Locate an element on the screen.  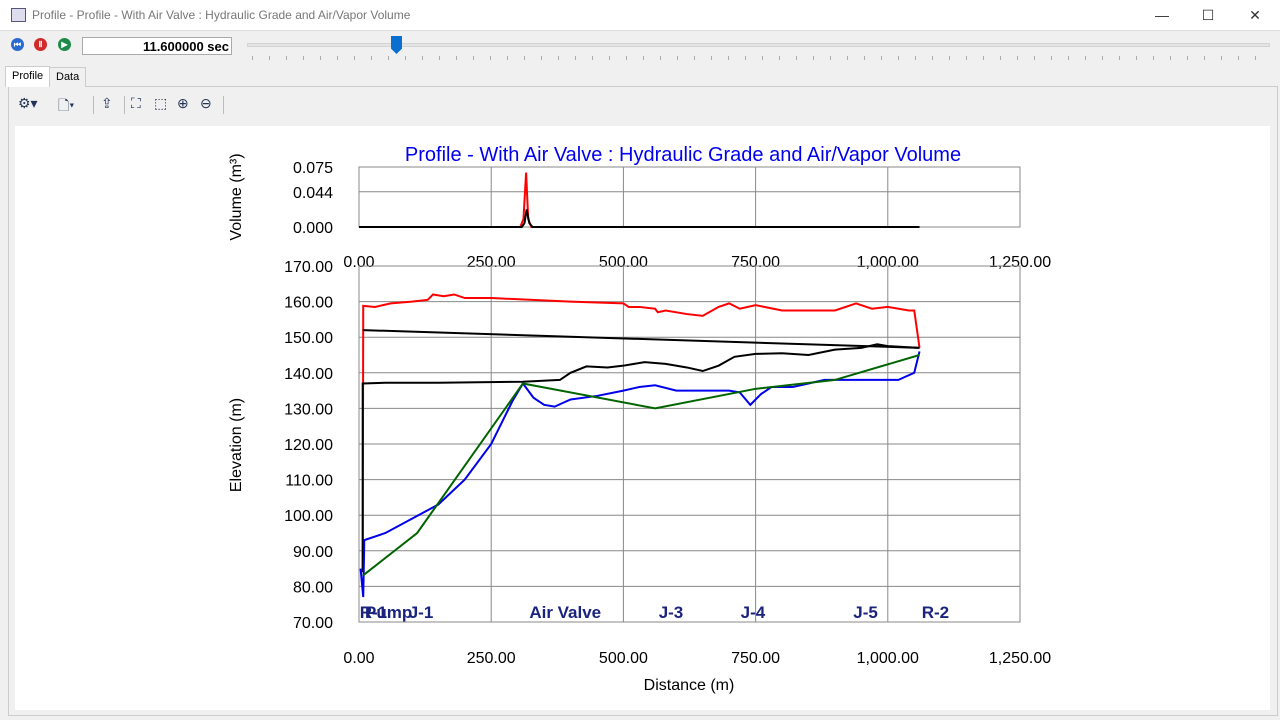
node-label: J-5 is located at coordinates (865, 612).